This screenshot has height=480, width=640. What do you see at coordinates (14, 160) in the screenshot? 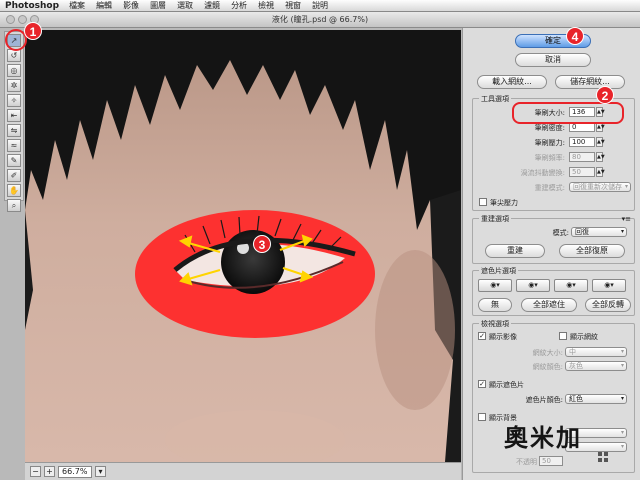
I see `freeze-mask-tool-icon: ✎` at bounding box center [14, 160].